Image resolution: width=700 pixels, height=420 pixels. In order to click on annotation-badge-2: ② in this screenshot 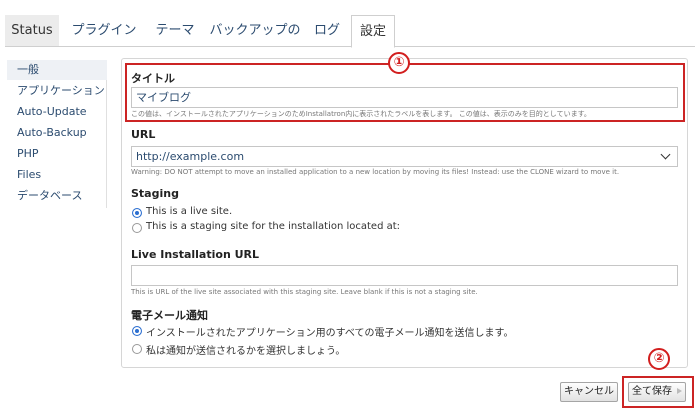, I will do `click(659, 359)`.